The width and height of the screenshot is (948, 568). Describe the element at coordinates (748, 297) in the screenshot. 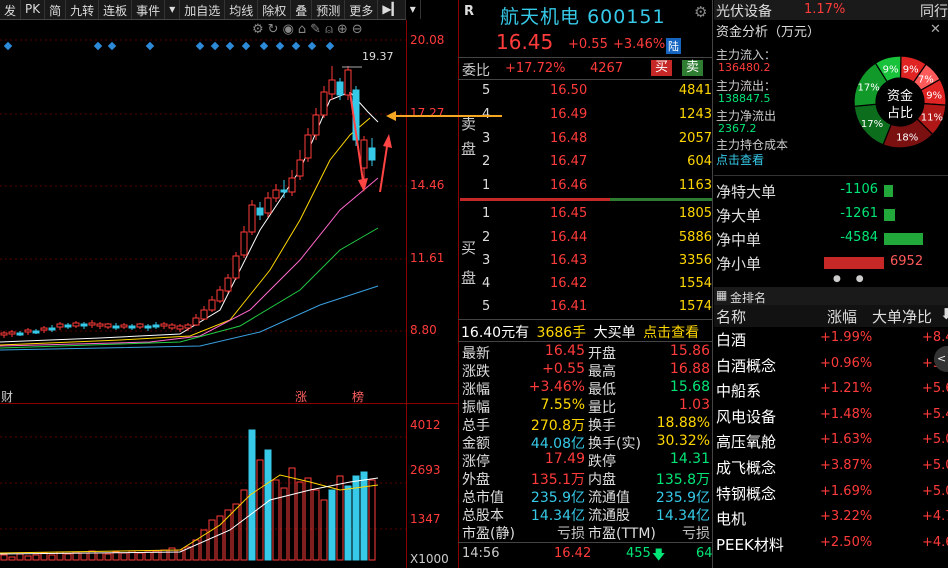

I see `ranking-tab: 金排名` at that location.